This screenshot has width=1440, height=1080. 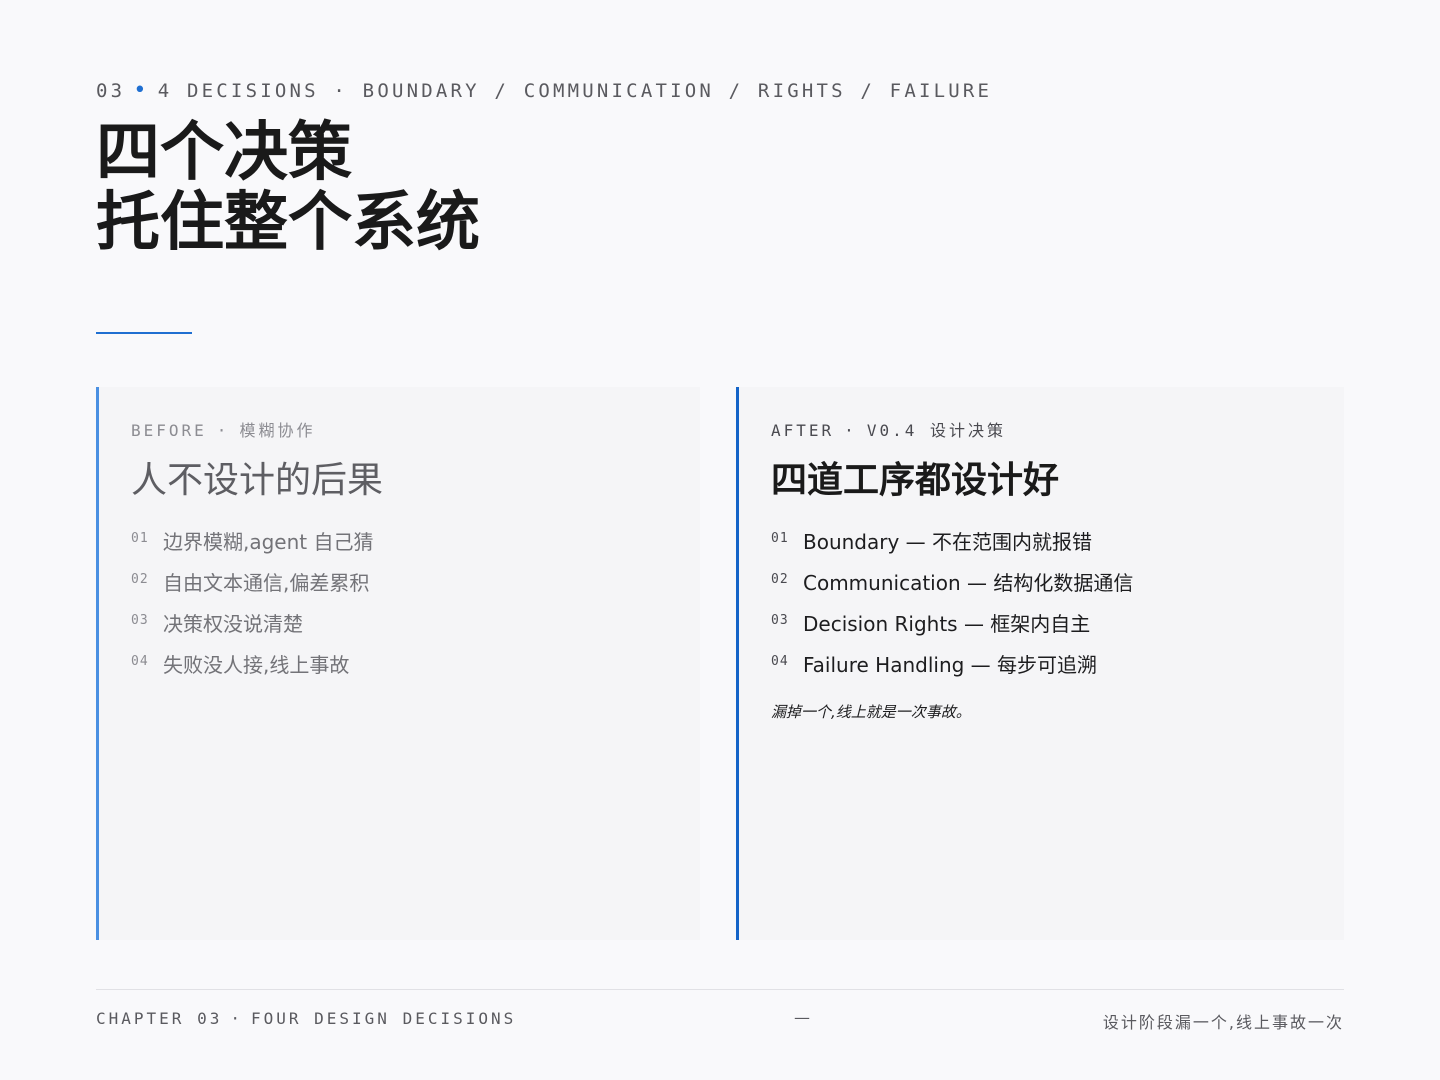 I want to click on list-item: 02 自由文本通信,偏差累积, so click(x=415, y=590).